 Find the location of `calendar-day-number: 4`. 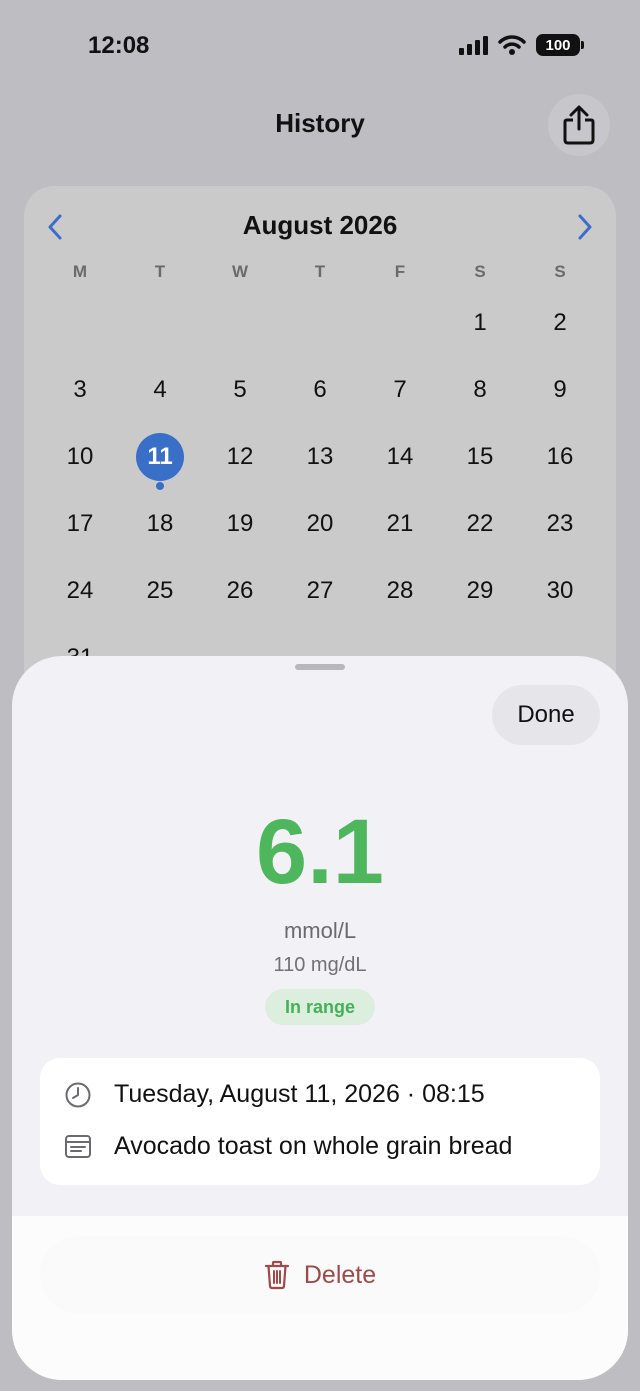

calendar-day-number: 4 is located at coordinates (160, 389).